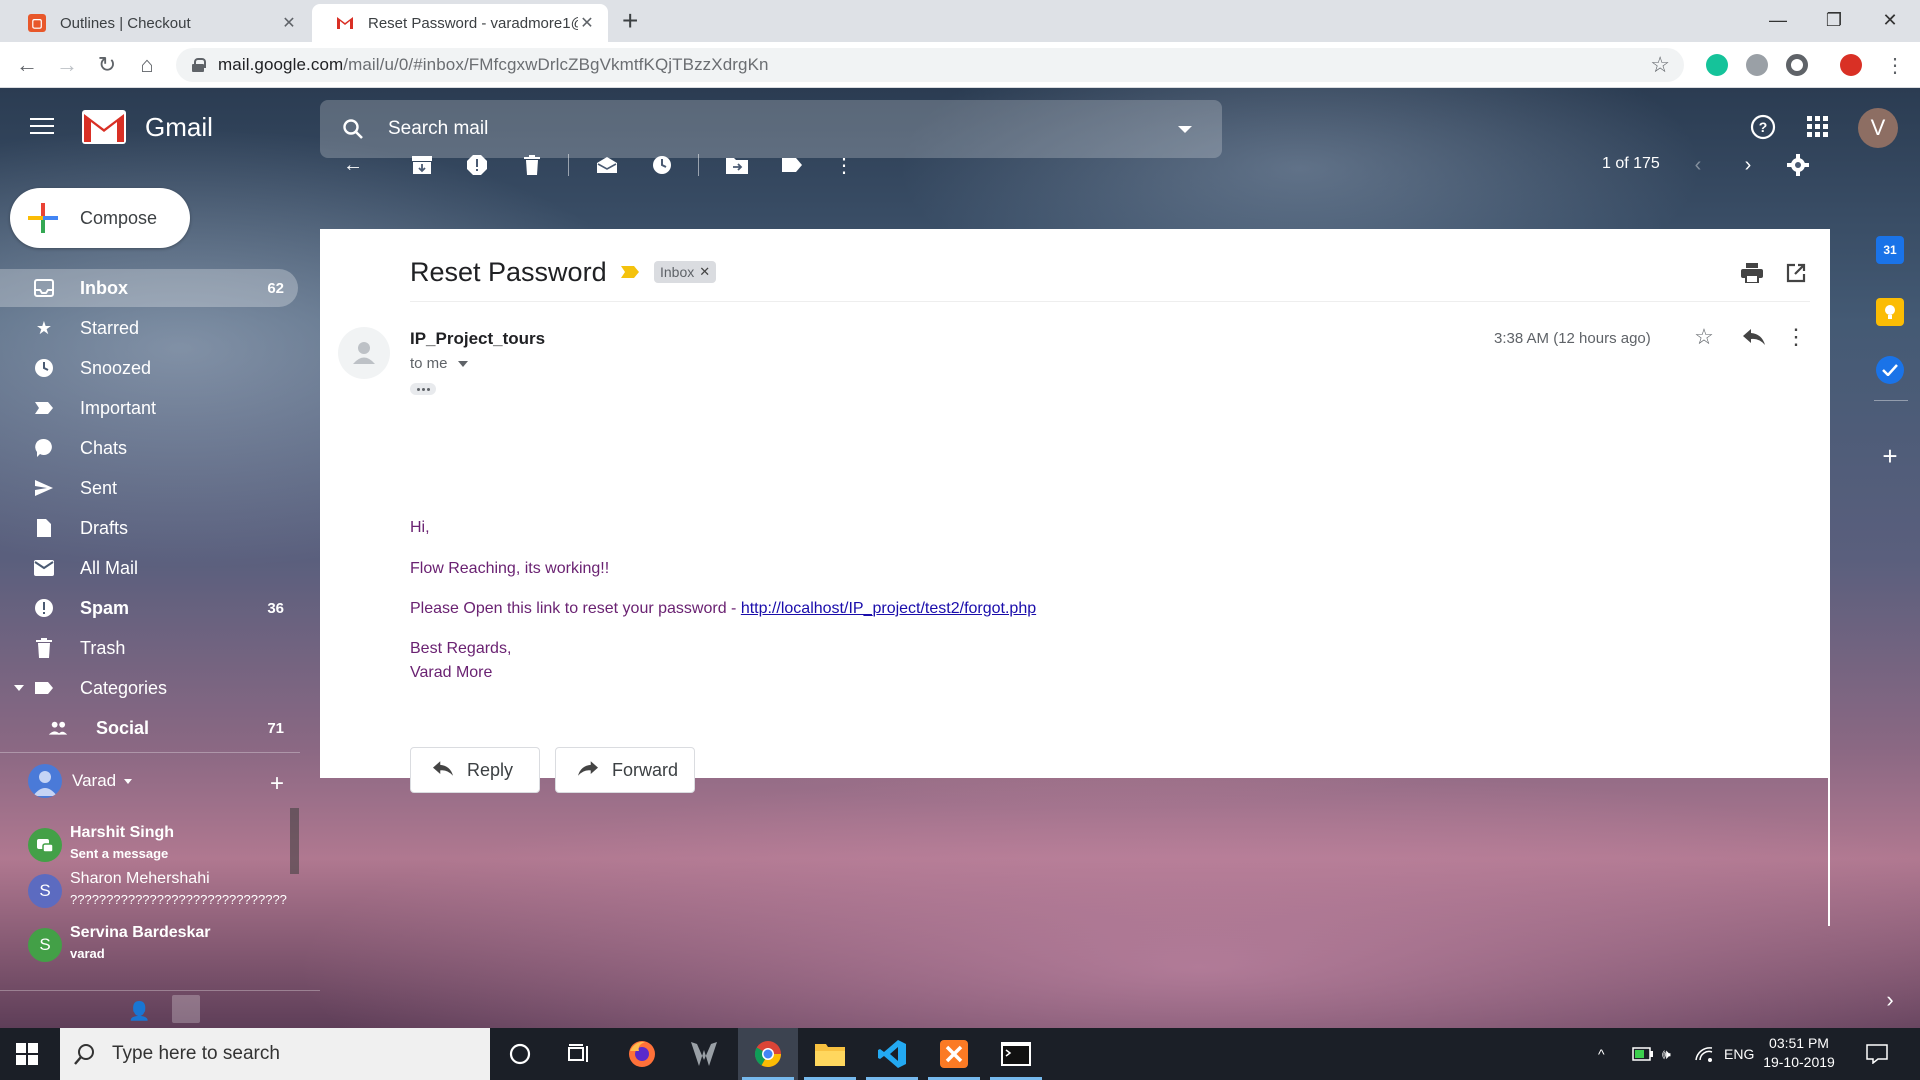 The image size is (1920, 1080). I want to click on sender-name: IP_Project_tours, so click(477, 339).